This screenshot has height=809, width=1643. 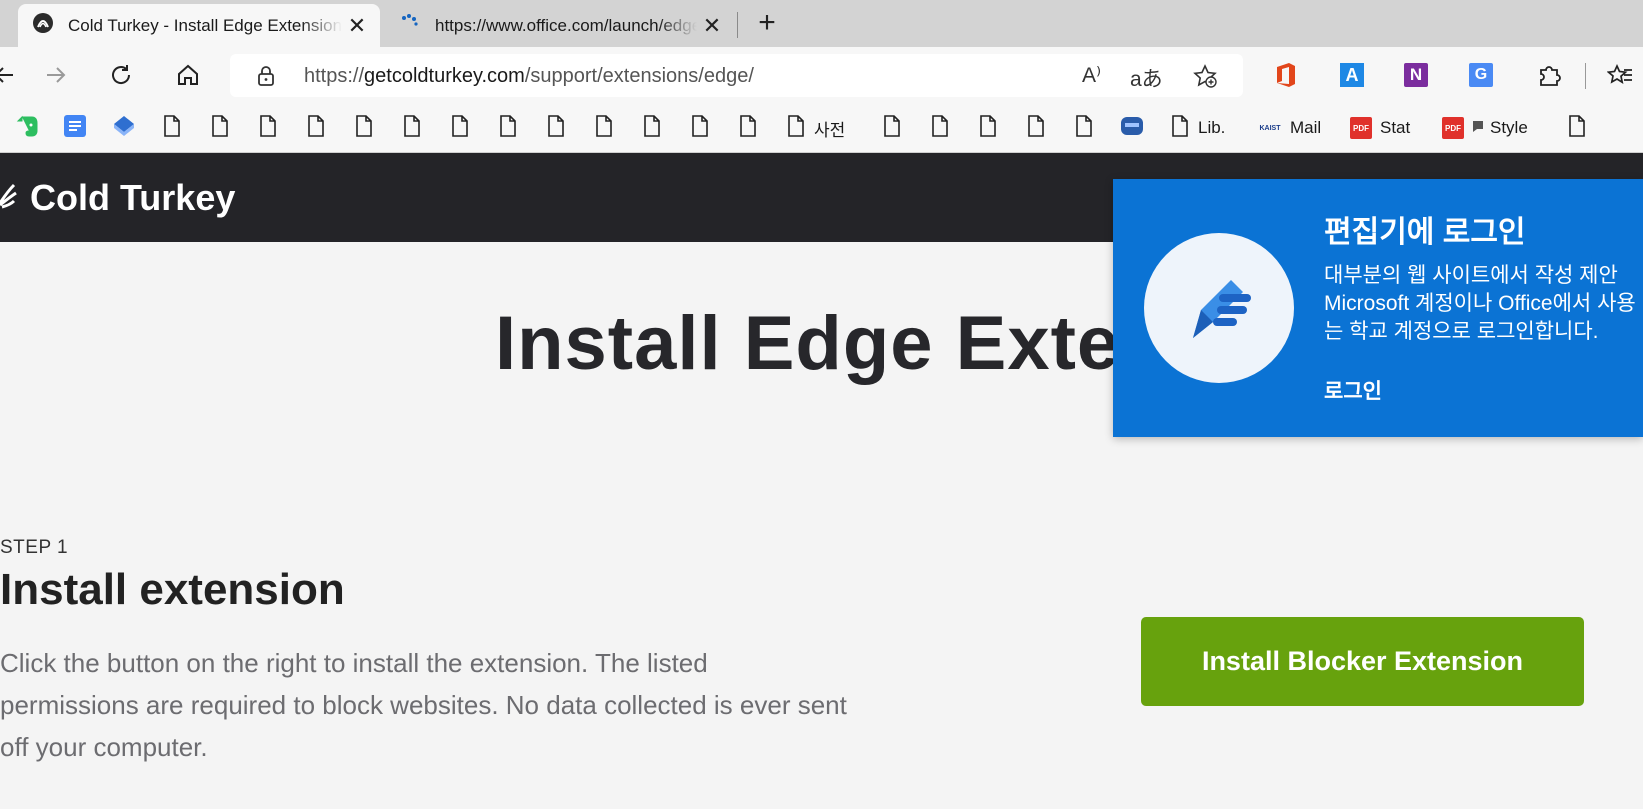 I want to click on favorites-icon, so click(x=1620, y=75).